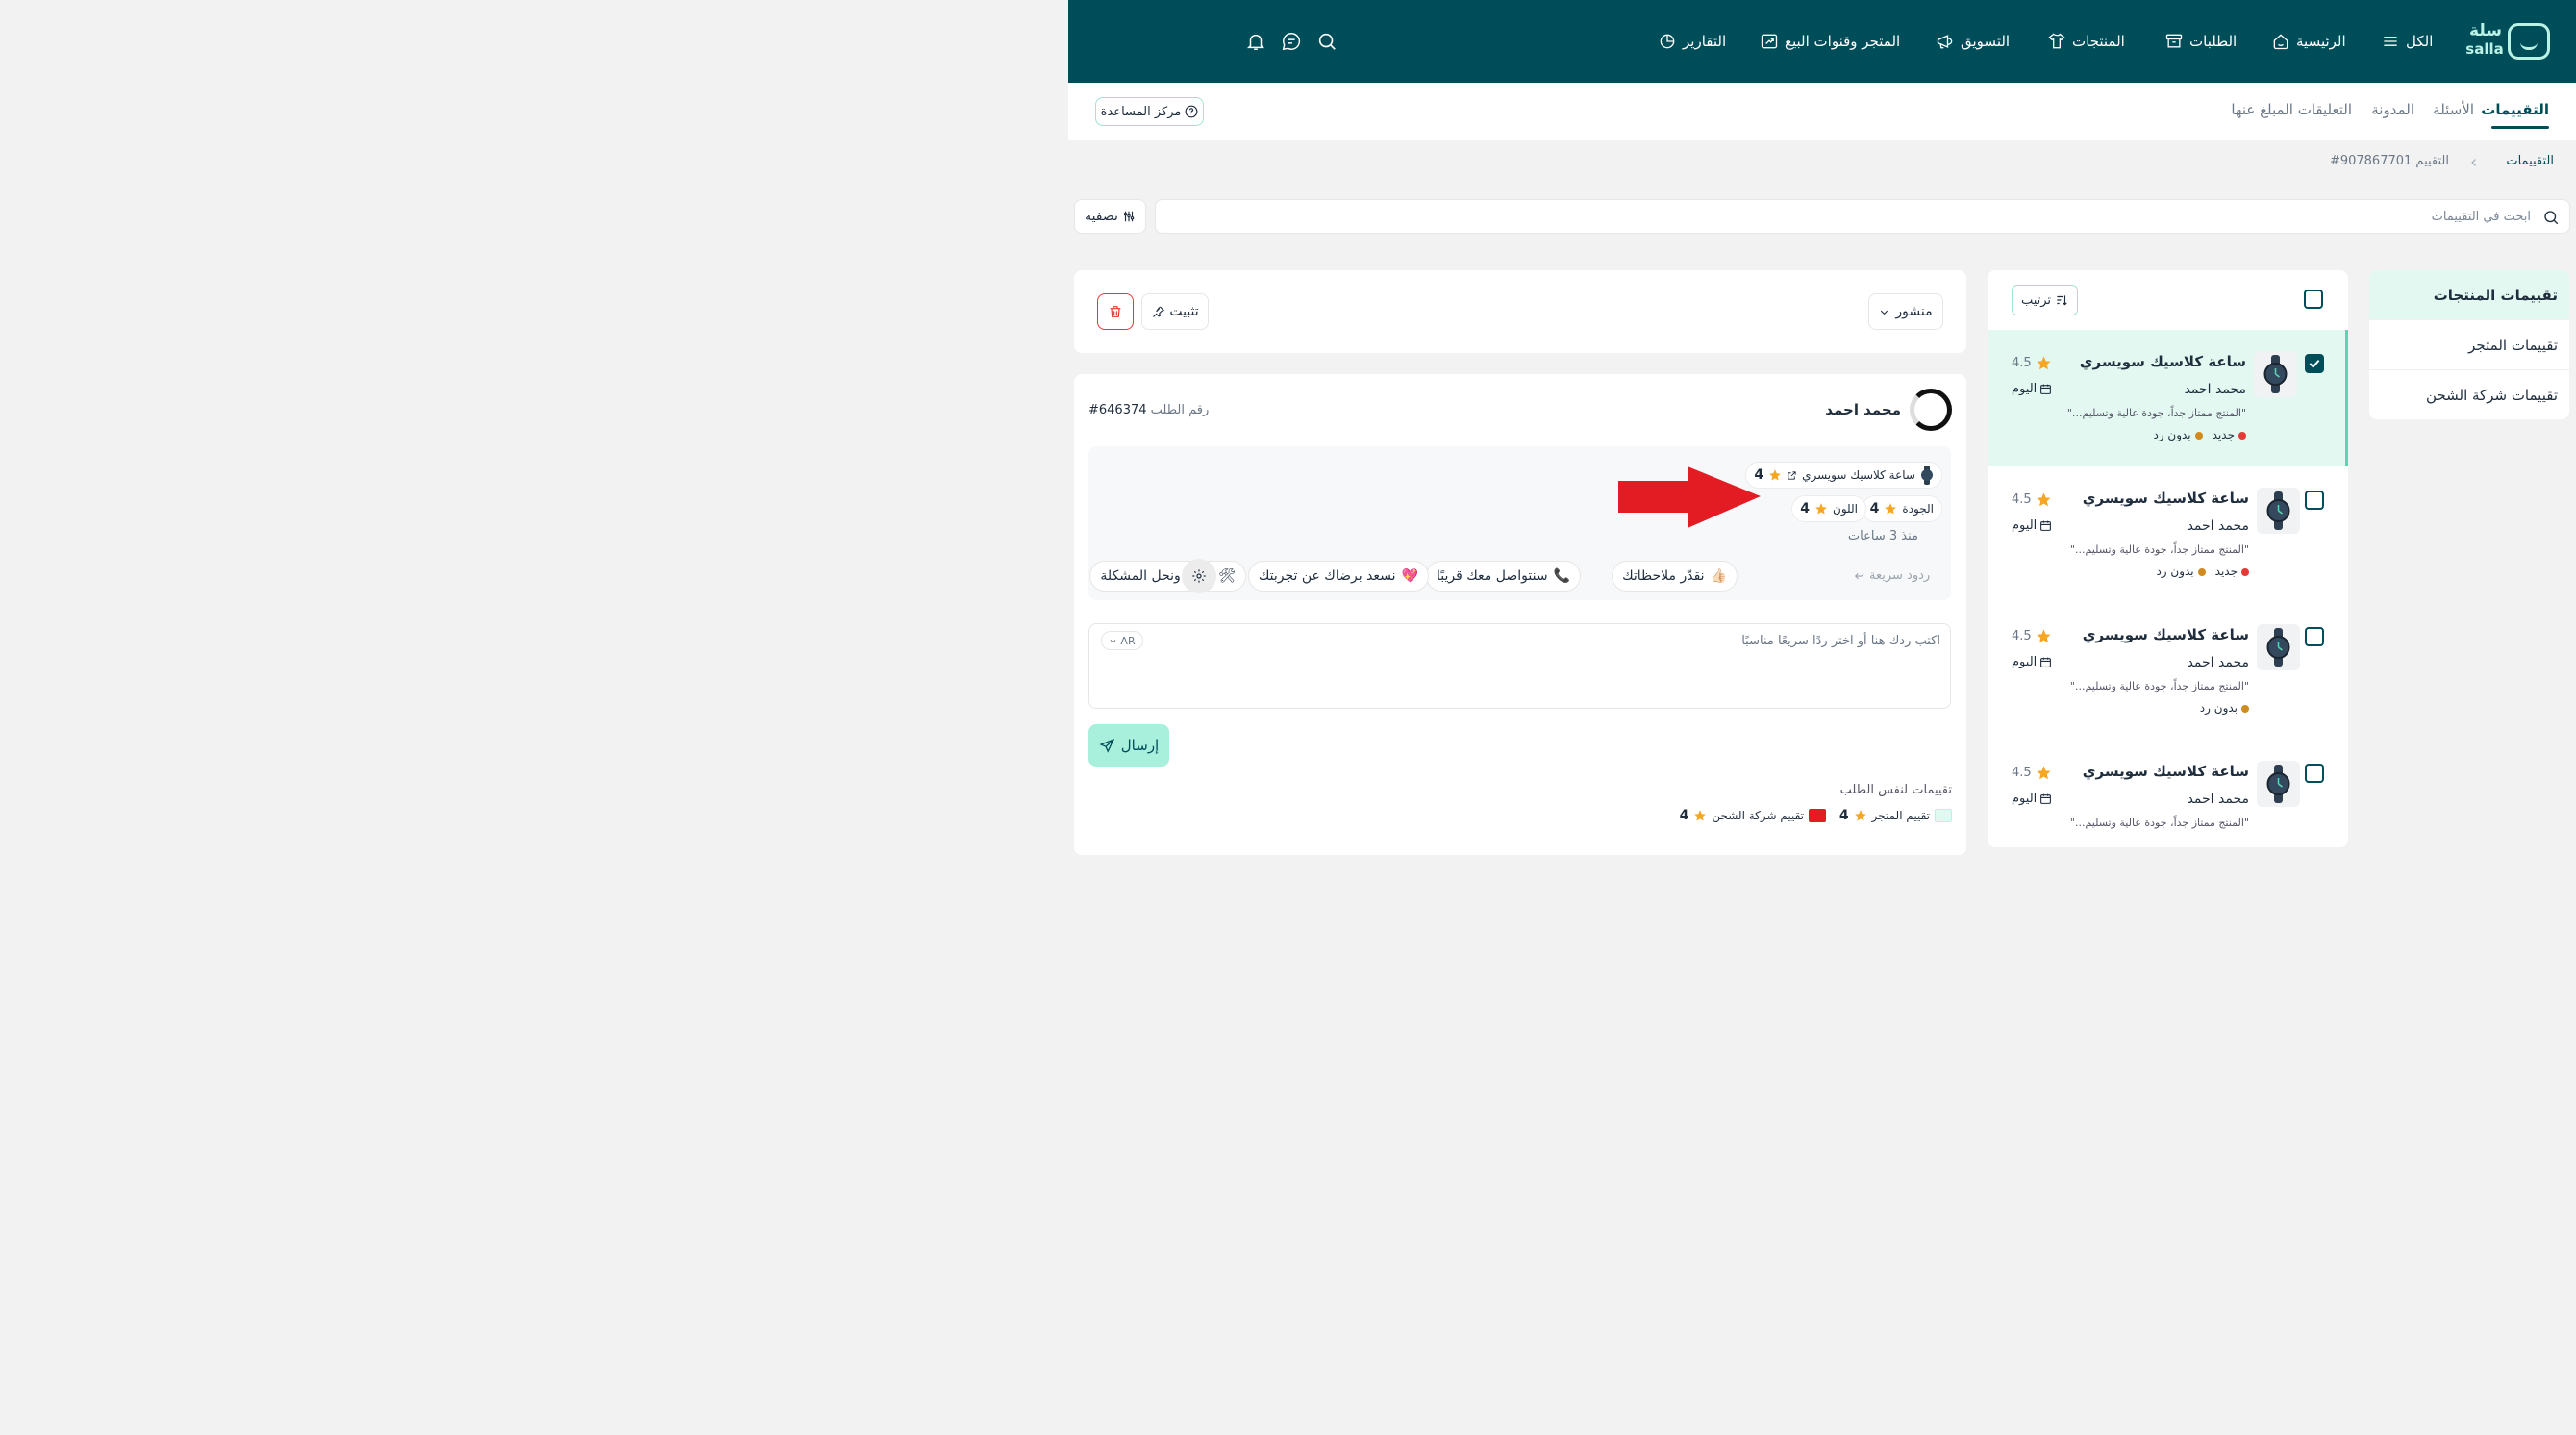  Describe the element at coordinates (1113, 641) in the screenshot. I see `chevron-down-icon` at that location.